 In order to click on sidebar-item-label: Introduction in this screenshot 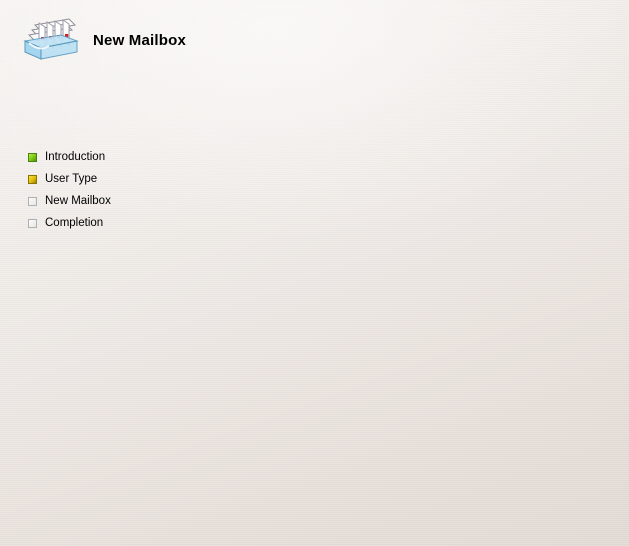, I will do `click(75, 157)`.